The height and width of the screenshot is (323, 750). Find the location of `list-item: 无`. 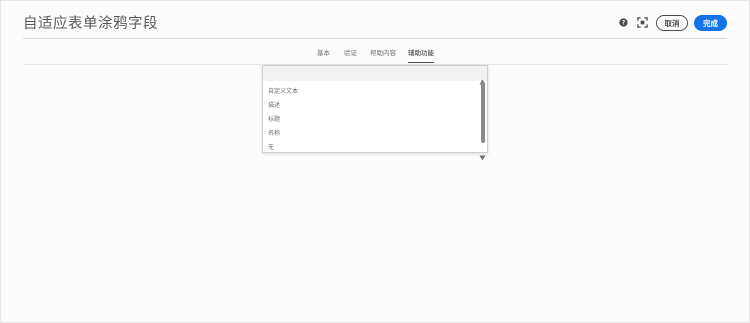

list-item: 无 is located at coordinates (271, 146).